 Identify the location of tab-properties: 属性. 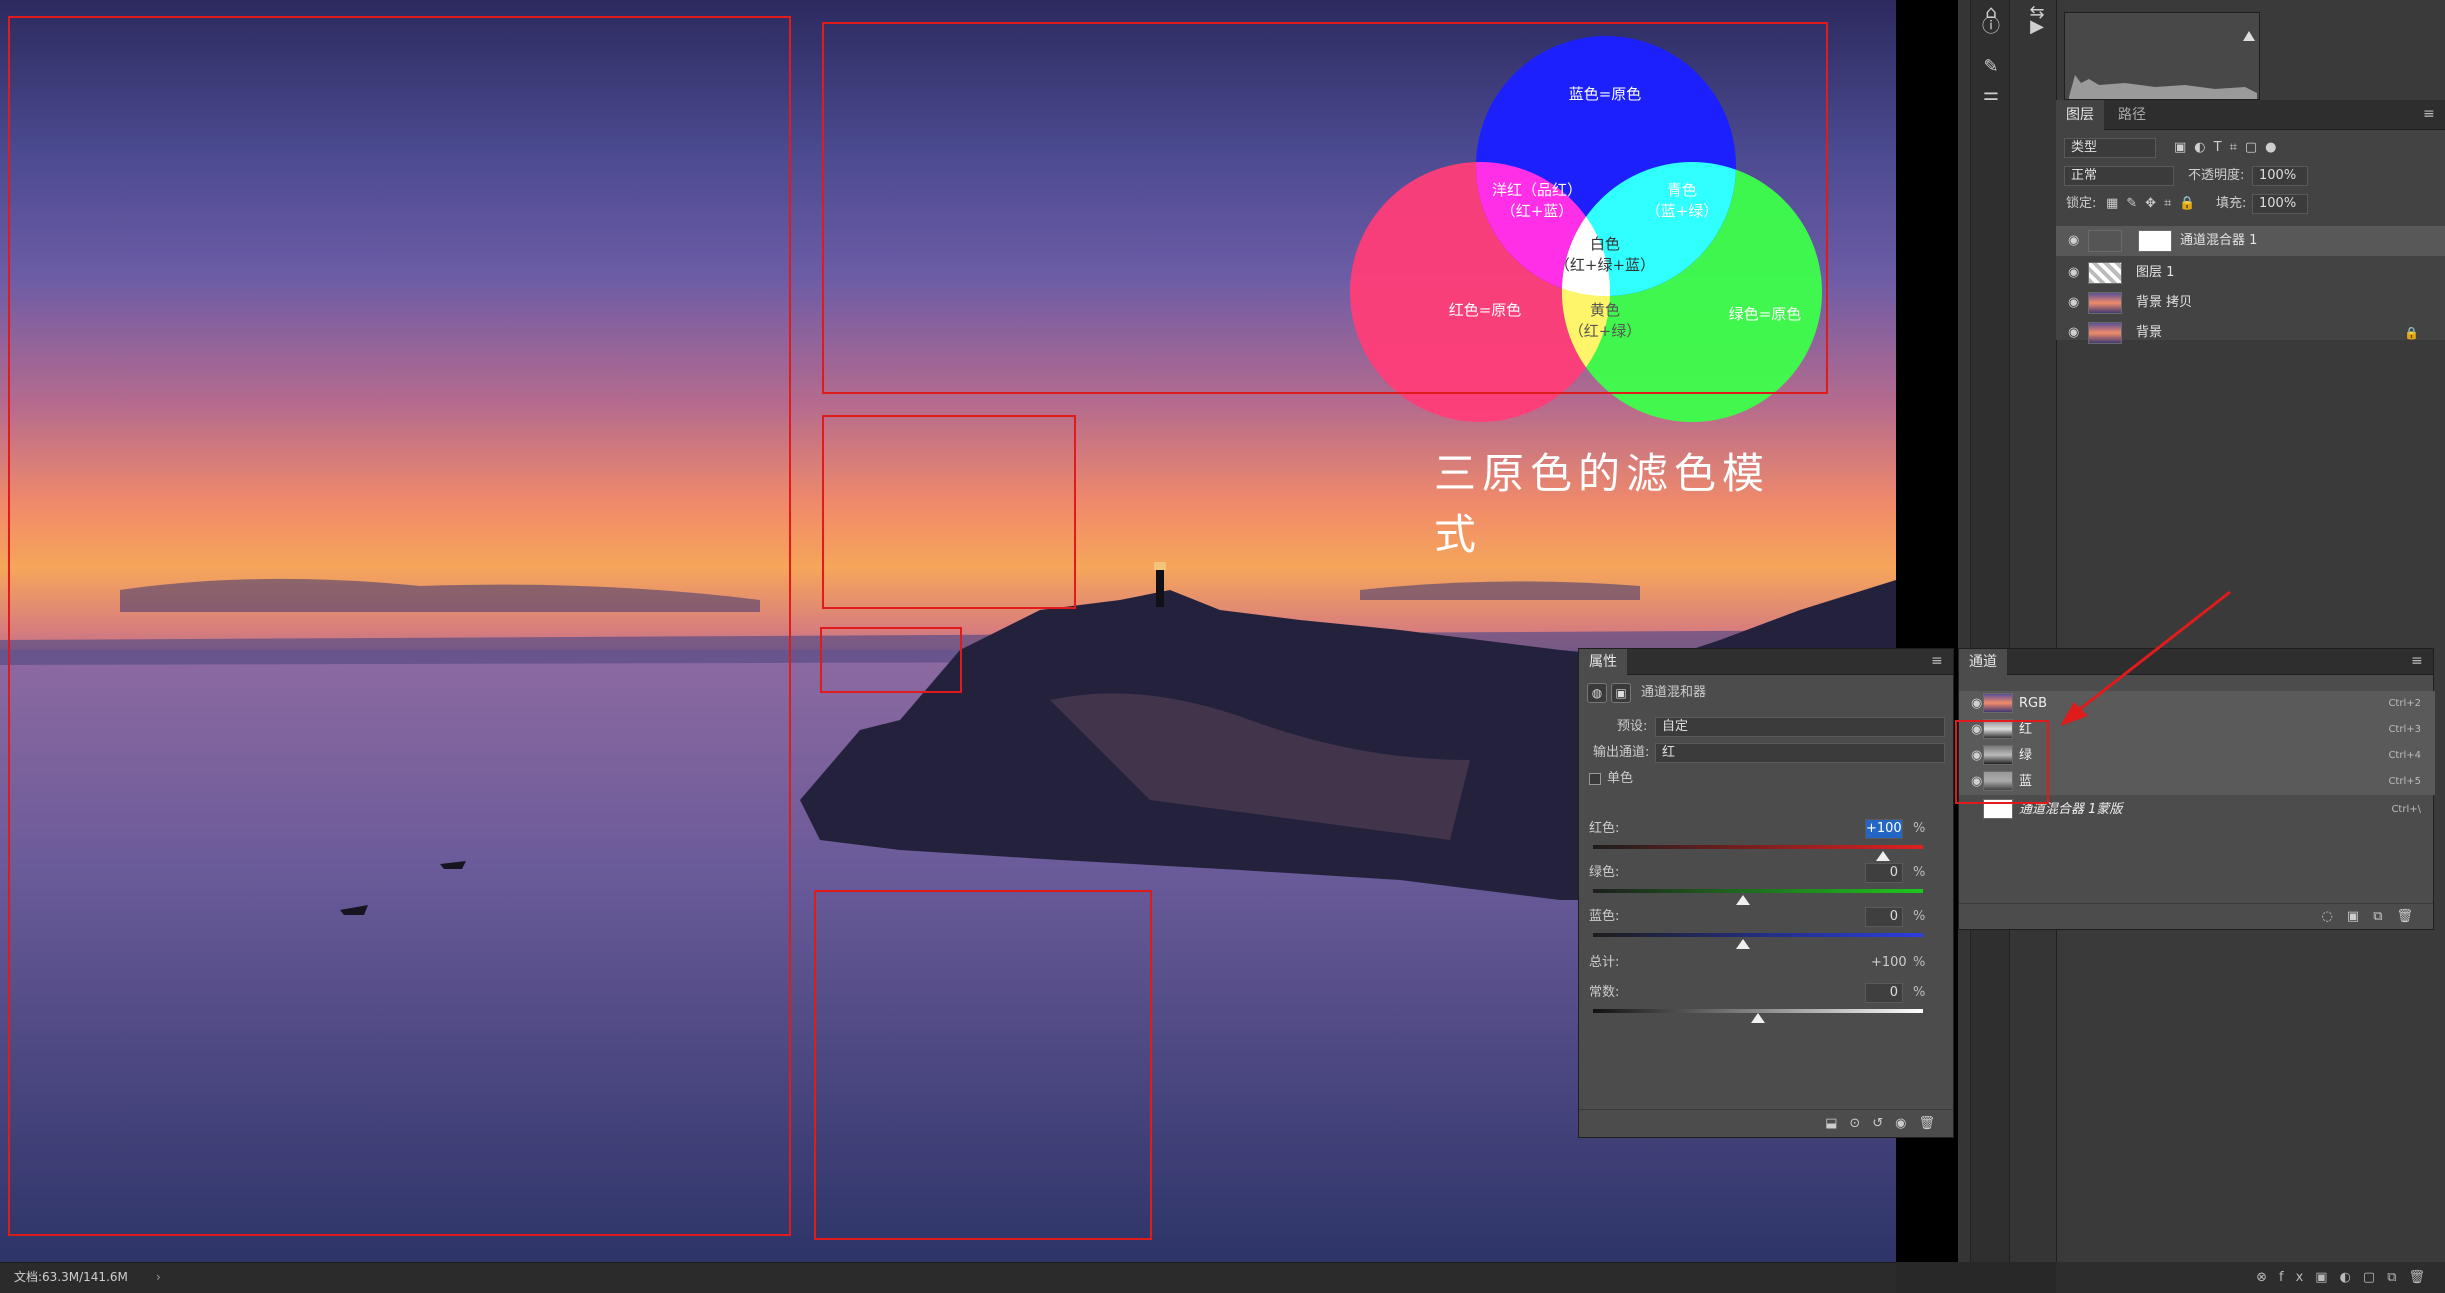
(1603, 662).